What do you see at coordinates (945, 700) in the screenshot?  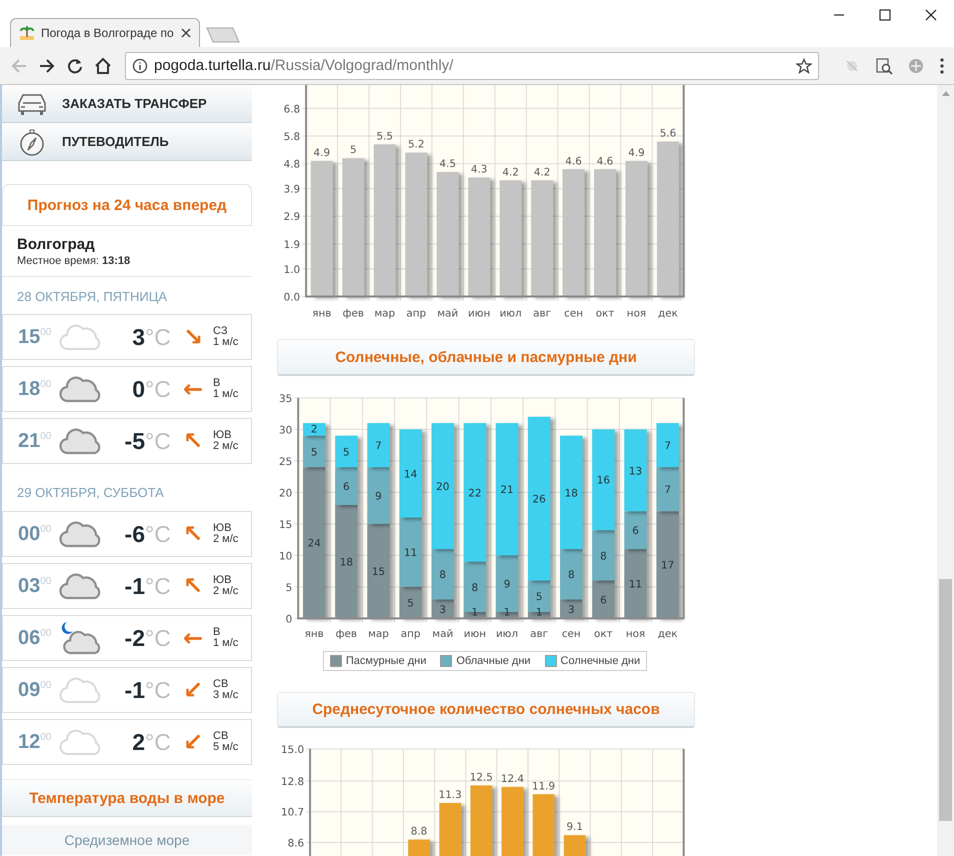 I see `scrollbar-thumb` at bounding box center [945, 700].